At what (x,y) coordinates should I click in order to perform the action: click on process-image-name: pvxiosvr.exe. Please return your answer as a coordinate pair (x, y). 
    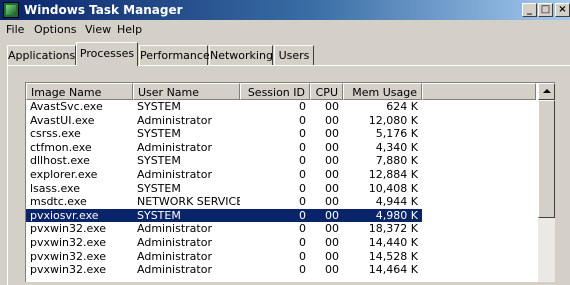
    Looking at the image, I should click on (64, 215).